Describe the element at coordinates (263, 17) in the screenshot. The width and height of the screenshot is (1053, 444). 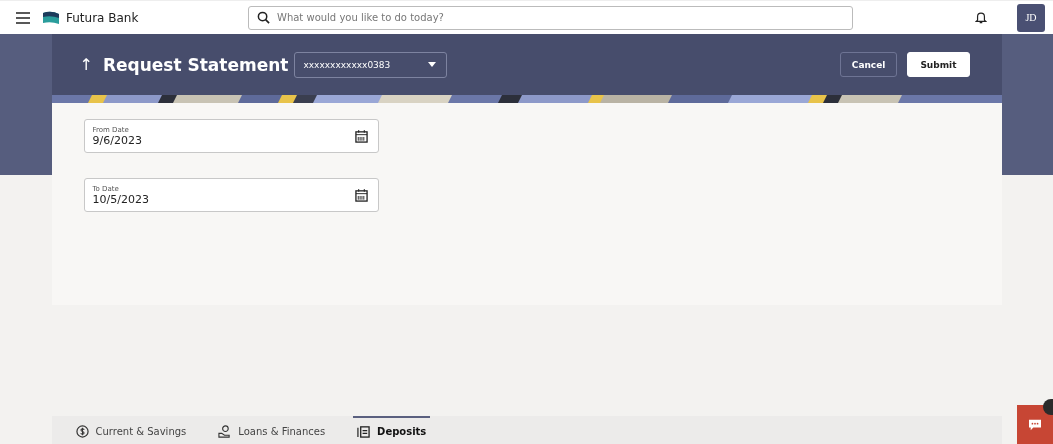
I see `search-icon` at that location.